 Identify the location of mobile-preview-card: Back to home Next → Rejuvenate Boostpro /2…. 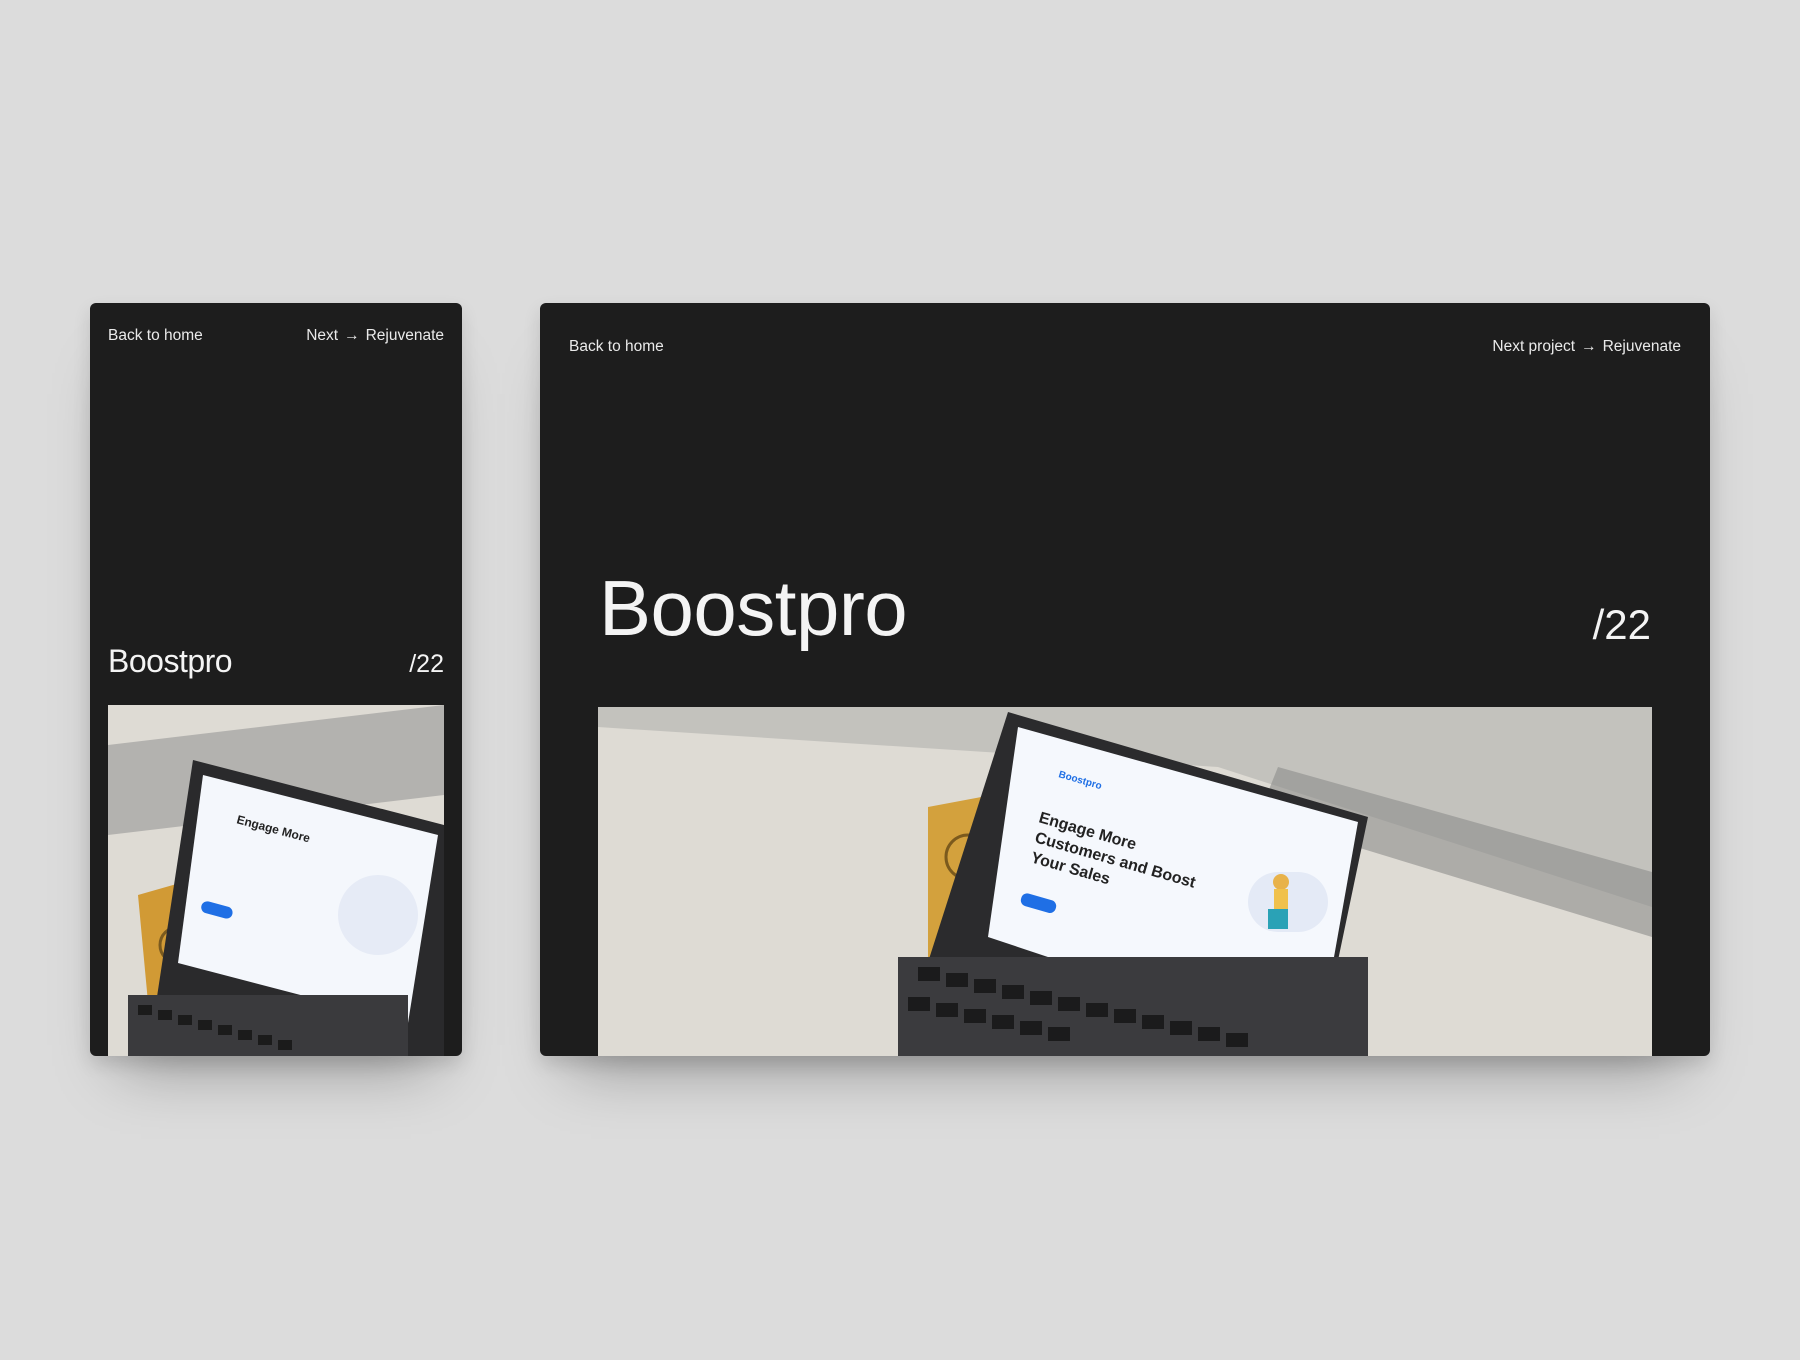
(276, 679).